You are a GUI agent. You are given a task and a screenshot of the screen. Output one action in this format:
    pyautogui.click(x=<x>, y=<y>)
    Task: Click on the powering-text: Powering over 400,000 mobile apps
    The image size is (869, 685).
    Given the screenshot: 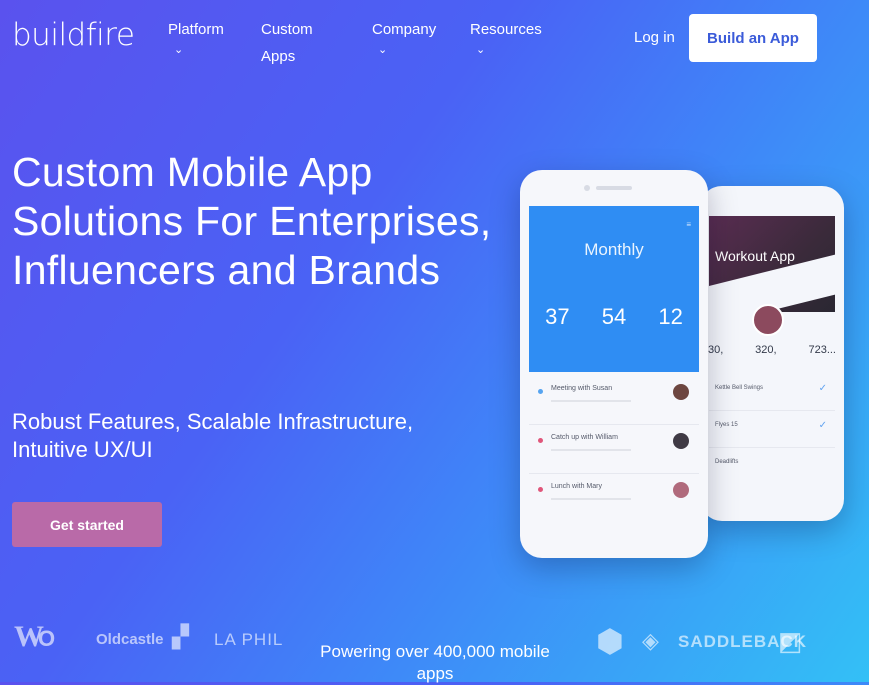 What is the action you would take?
    pyautogui.click(x=435, y=662)
    